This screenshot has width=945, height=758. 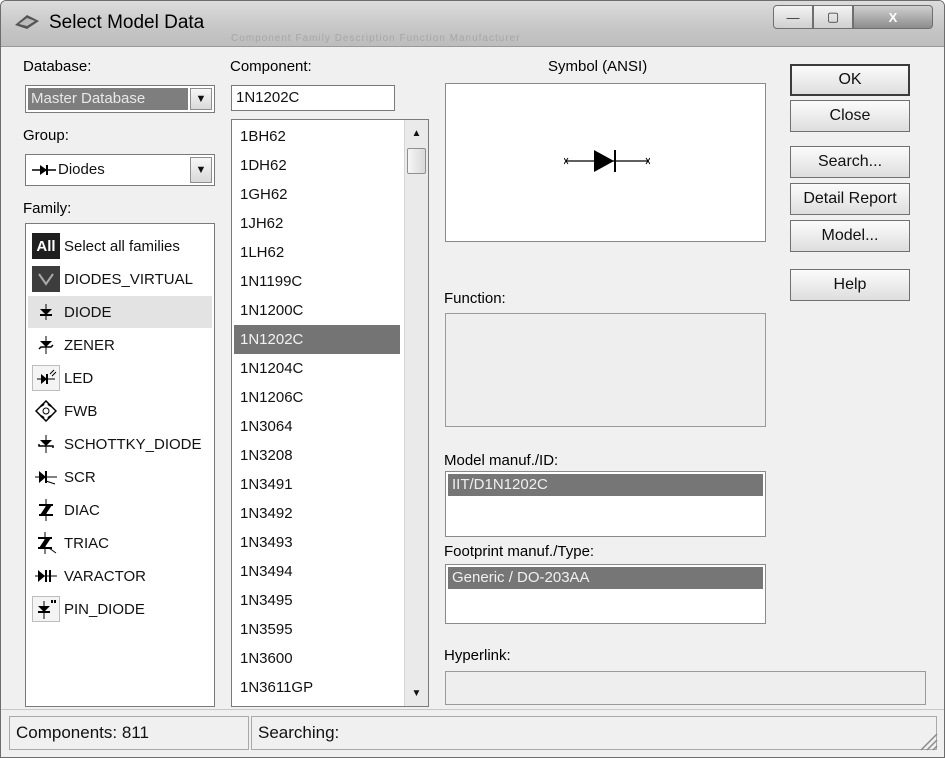 What do you see at coordinates (317, 542) in the screenshot?
I see `list-item: 1N3493` at bounding box center [317, 542].